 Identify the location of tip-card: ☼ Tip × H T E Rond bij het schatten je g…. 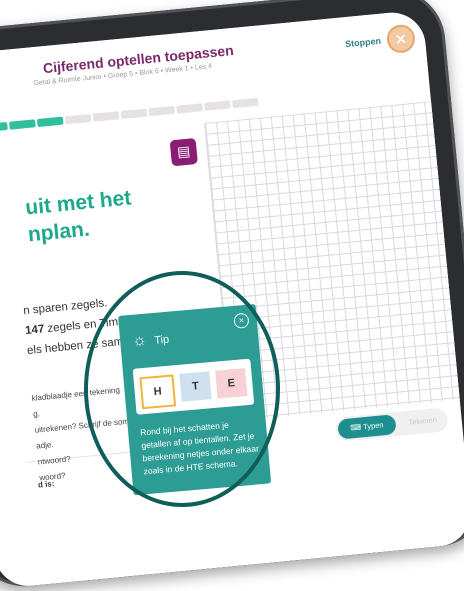
(195, 399).